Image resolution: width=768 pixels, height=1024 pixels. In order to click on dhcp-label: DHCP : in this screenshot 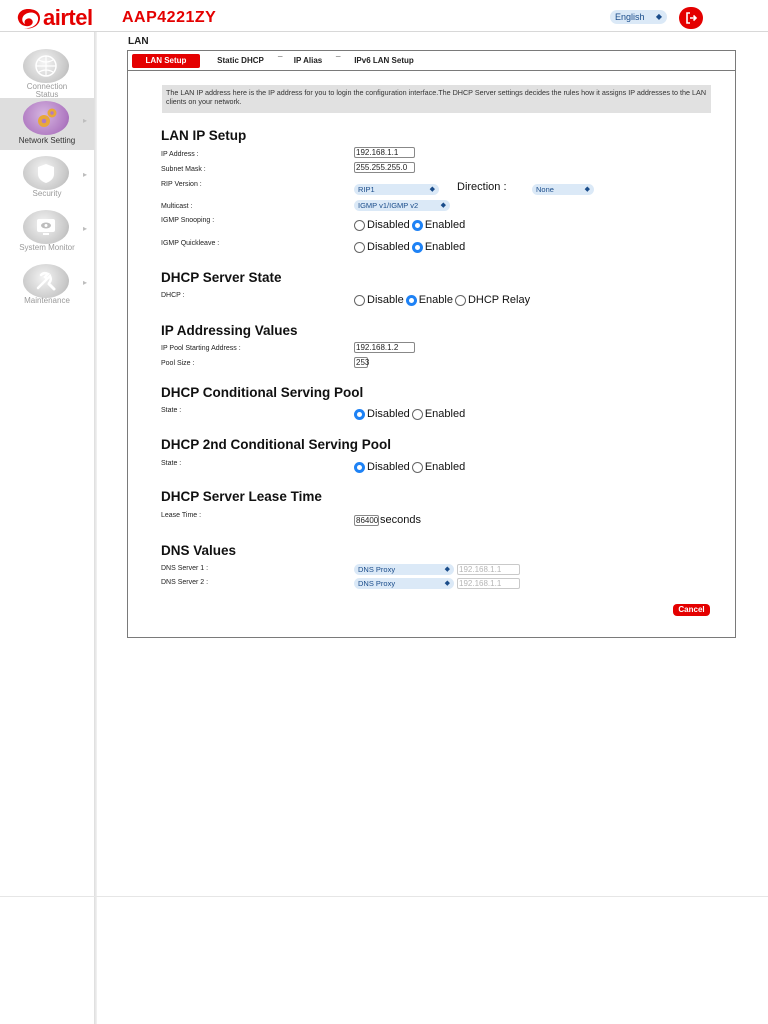, I will do `click(173, 295)`.